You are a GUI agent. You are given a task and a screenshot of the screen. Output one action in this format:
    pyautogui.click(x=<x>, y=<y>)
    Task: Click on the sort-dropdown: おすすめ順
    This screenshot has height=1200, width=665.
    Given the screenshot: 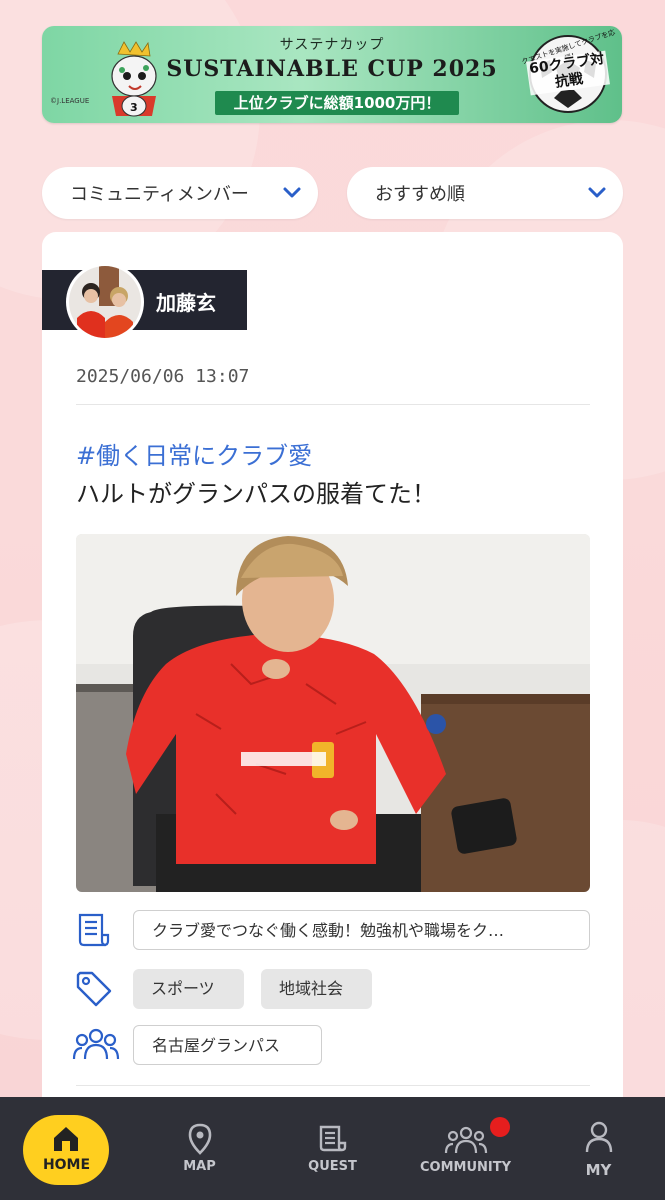 What is the action you would take?
    pyautogui.click(x=485, y=193)
    